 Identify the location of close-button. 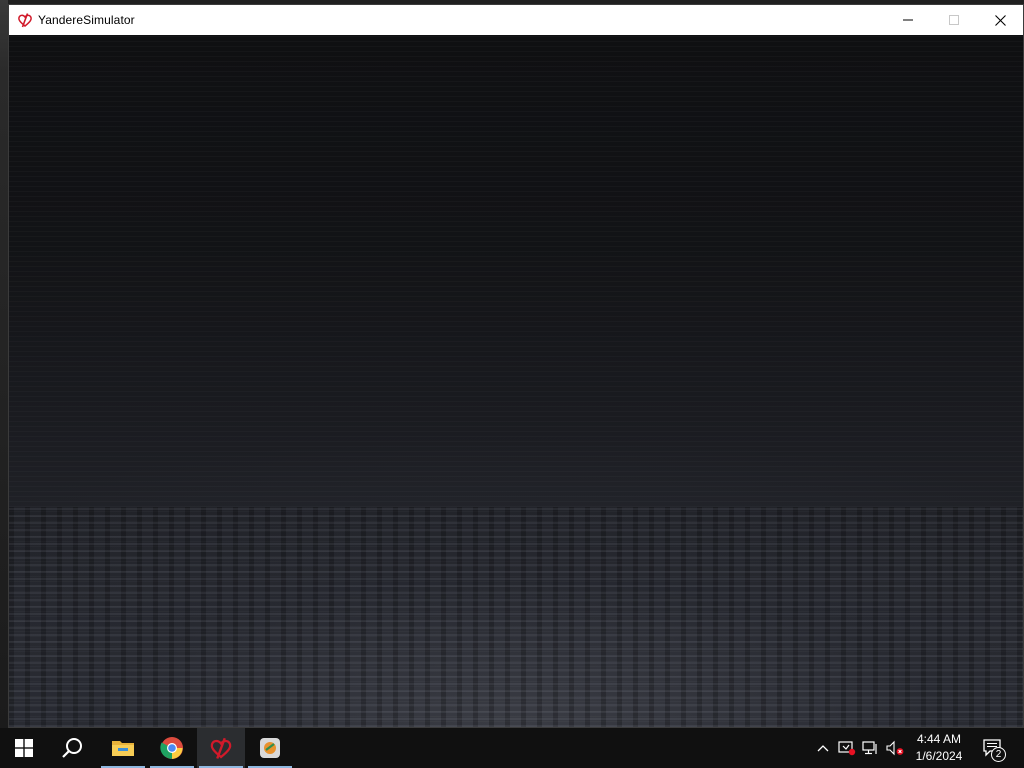
(1000, 20).